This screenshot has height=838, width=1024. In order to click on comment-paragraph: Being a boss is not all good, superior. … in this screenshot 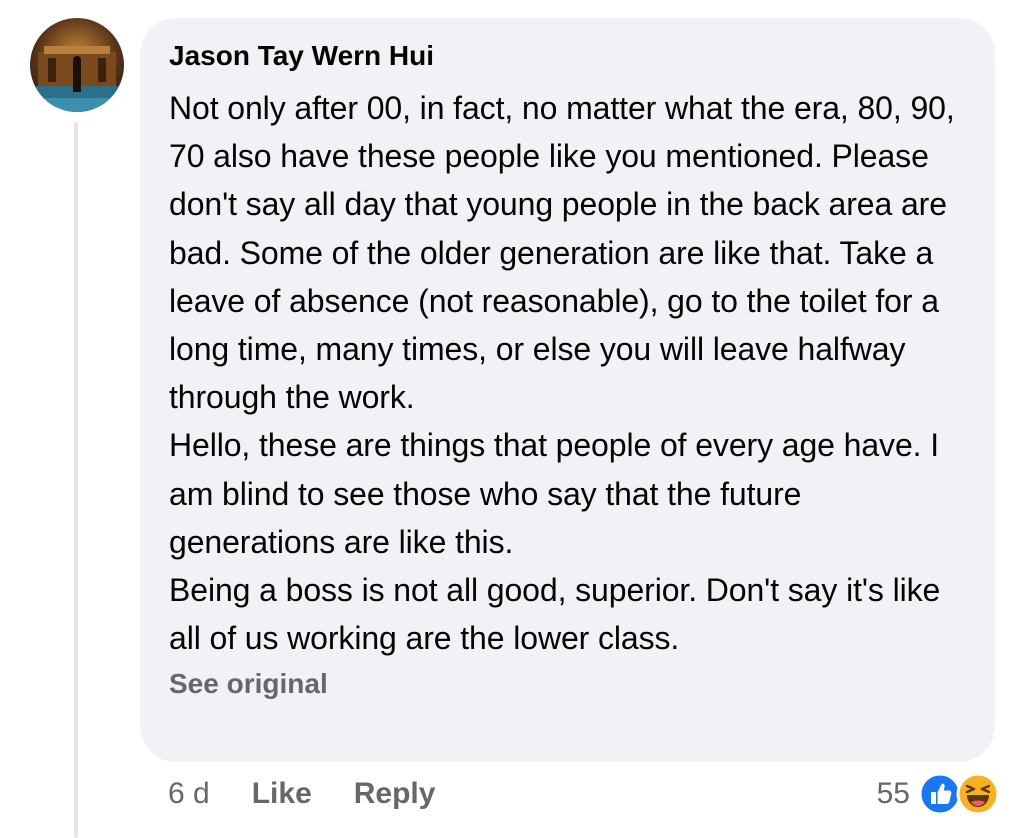, I will do `click(555, 614)`.